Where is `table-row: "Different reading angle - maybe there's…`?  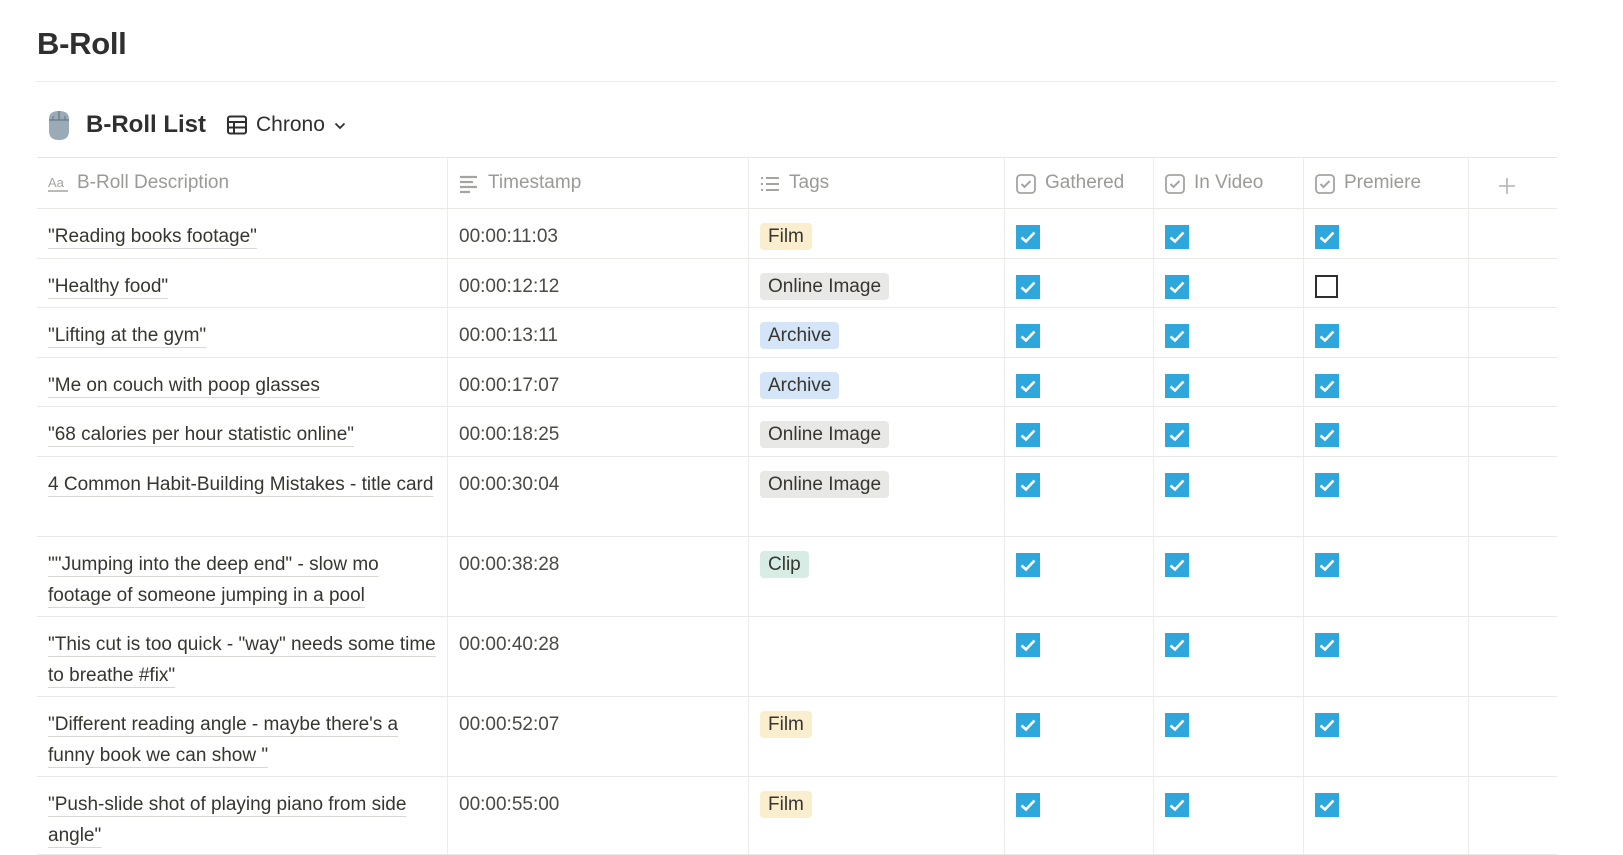
table-row: "Different reading angle - maybe there's… is located at coordinates (797, 737).